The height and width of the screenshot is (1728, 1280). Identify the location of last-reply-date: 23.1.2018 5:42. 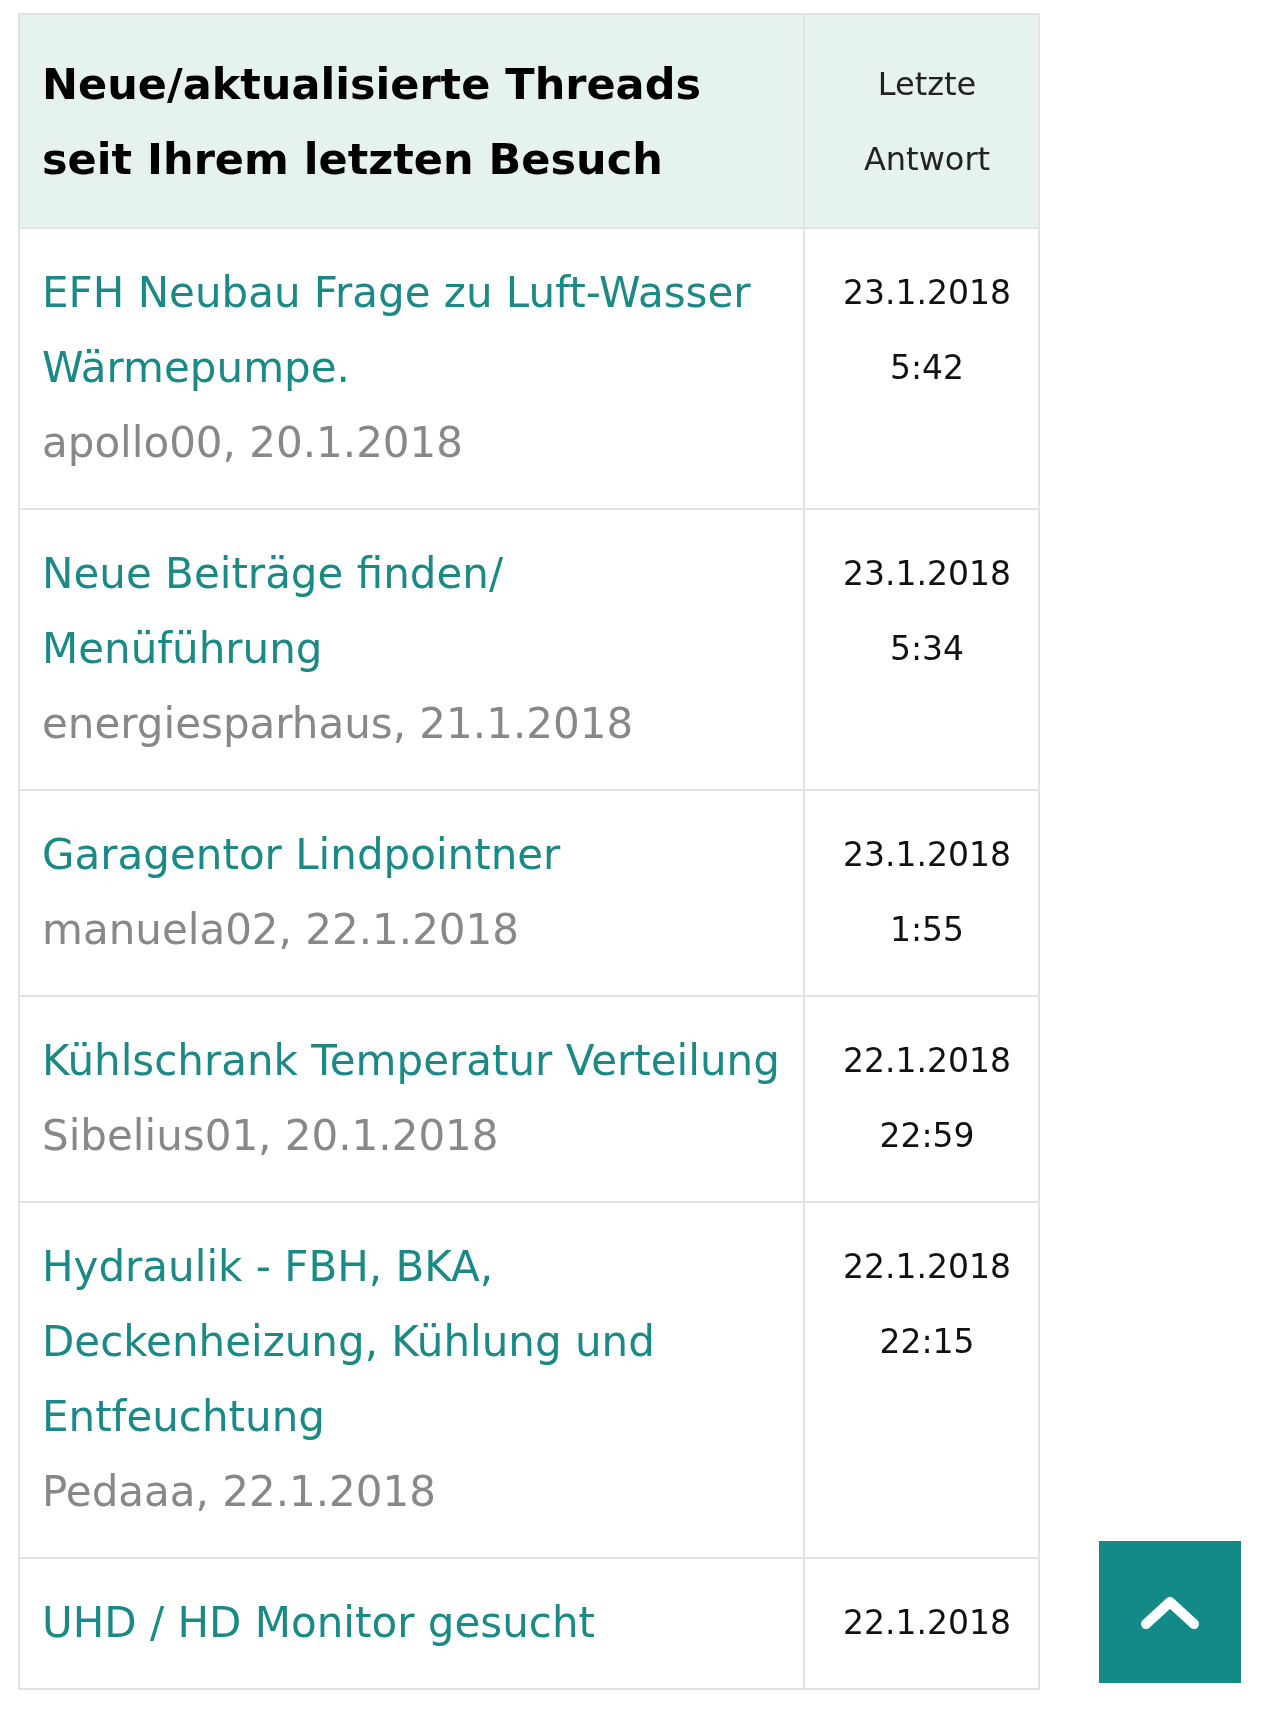
(927, 330).